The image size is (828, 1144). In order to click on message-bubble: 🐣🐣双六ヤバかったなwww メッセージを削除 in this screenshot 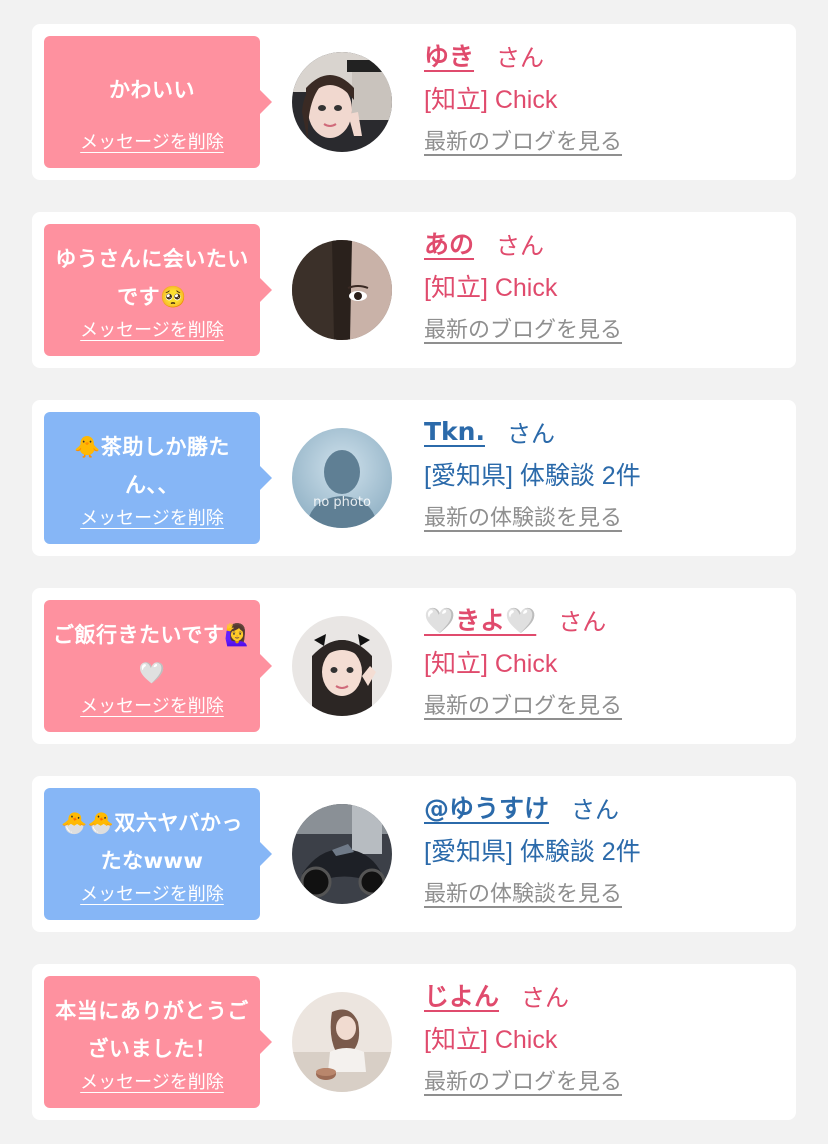, I will do `click(158, 854)`.